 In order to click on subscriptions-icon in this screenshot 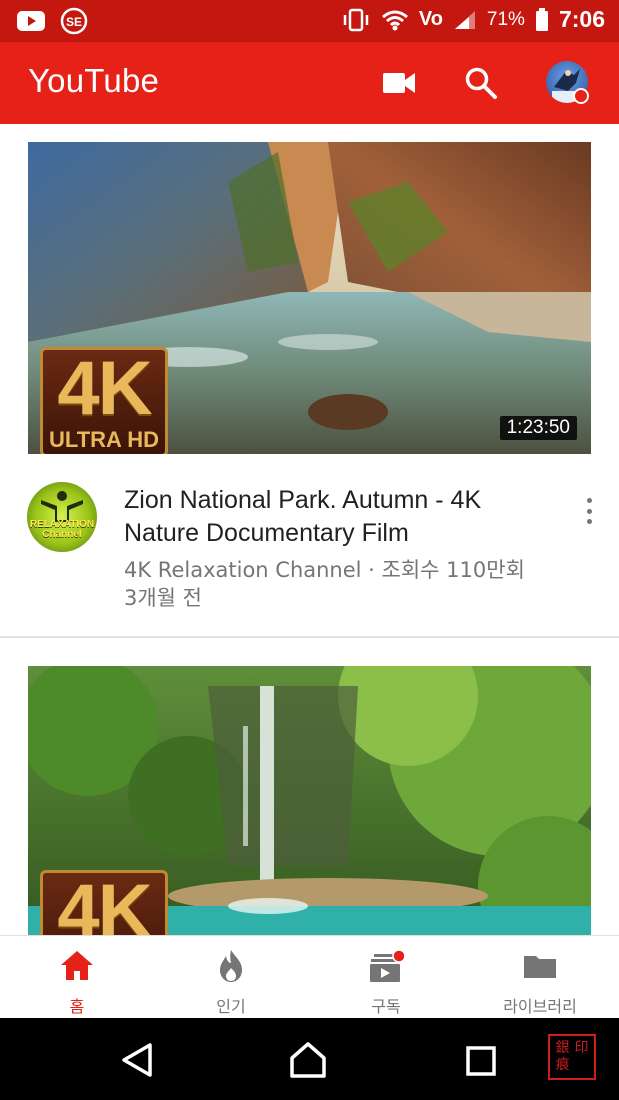, I will do `click(387, 965)`.